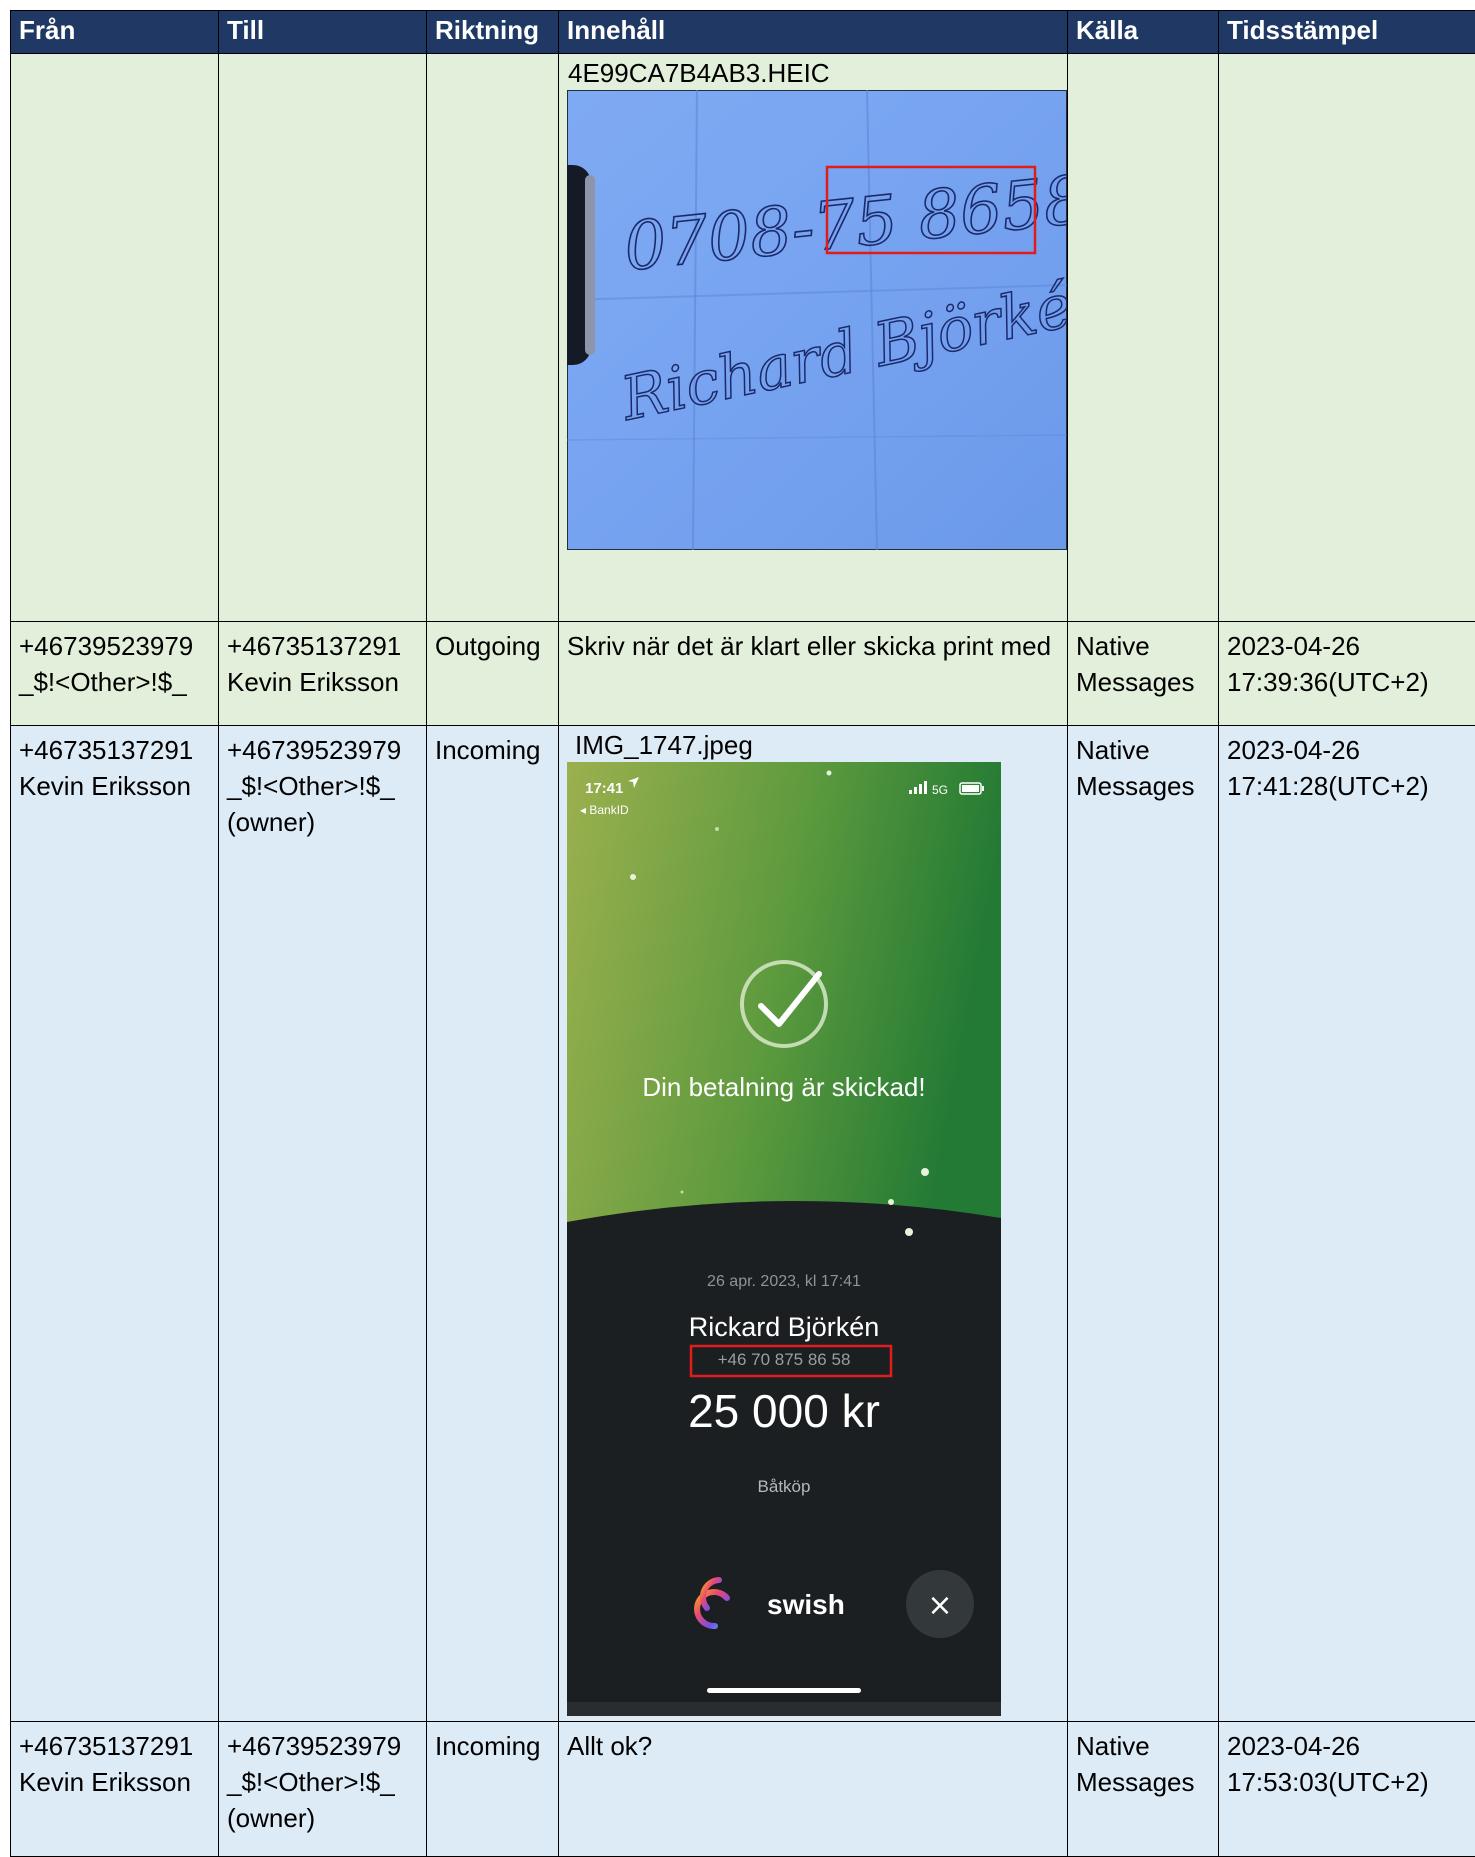 Image resolution: width=1475 pixels, height=1857 pixels. I want to click on close-icon: ×, so click(939, 1605).